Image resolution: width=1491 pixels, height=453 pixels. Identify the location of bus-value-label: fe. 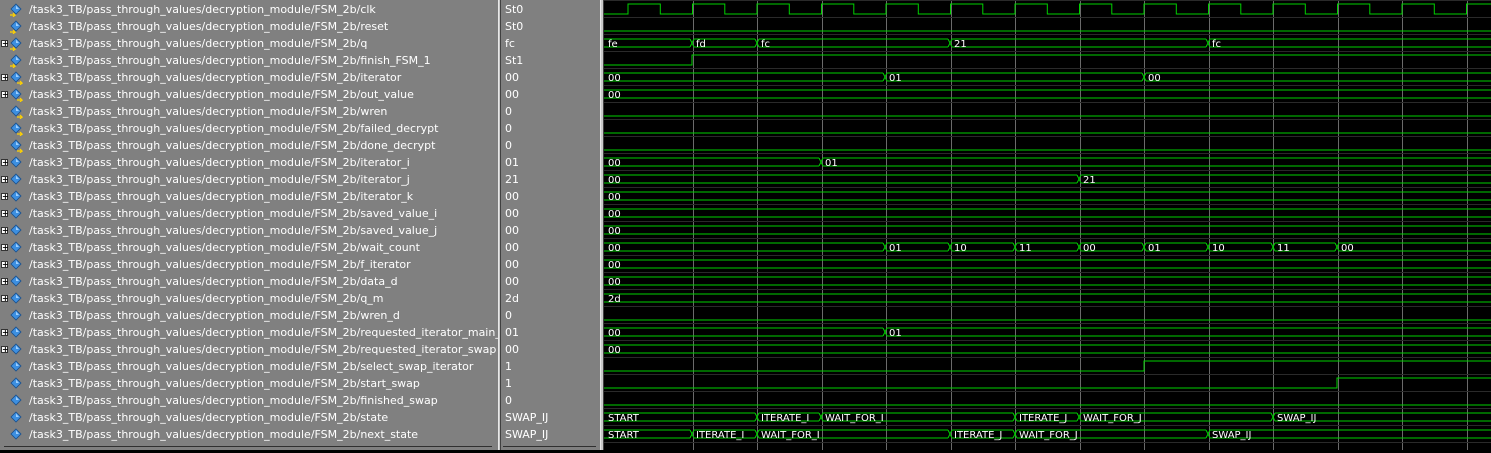
(613, 44).